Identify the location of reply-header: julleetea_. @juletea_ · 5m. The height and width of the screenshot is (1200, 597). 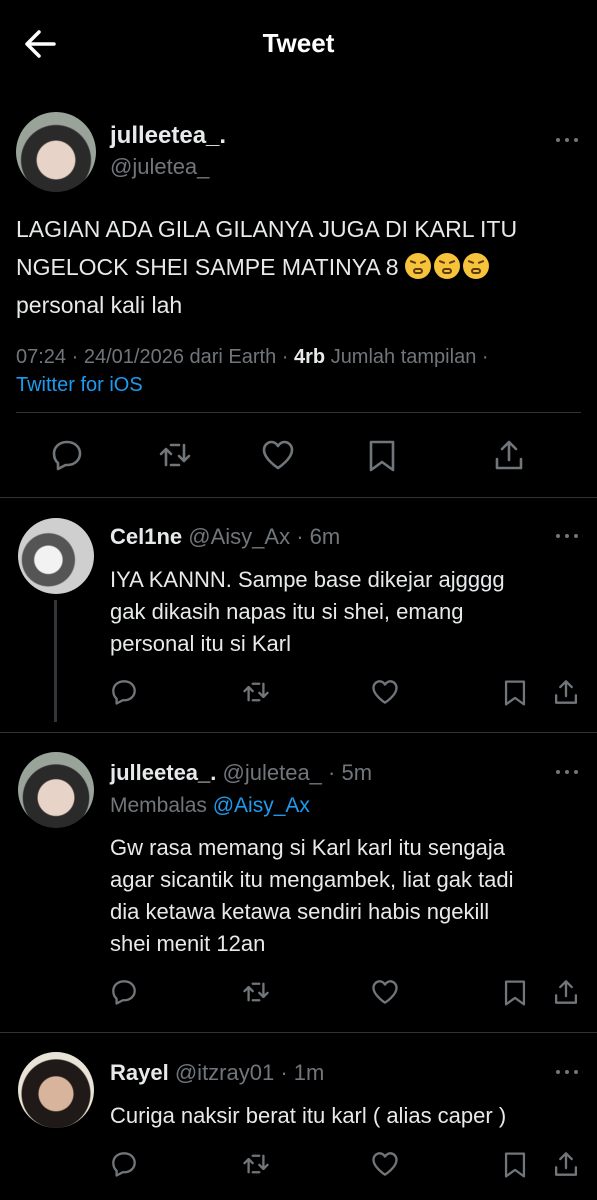
(241, 772).